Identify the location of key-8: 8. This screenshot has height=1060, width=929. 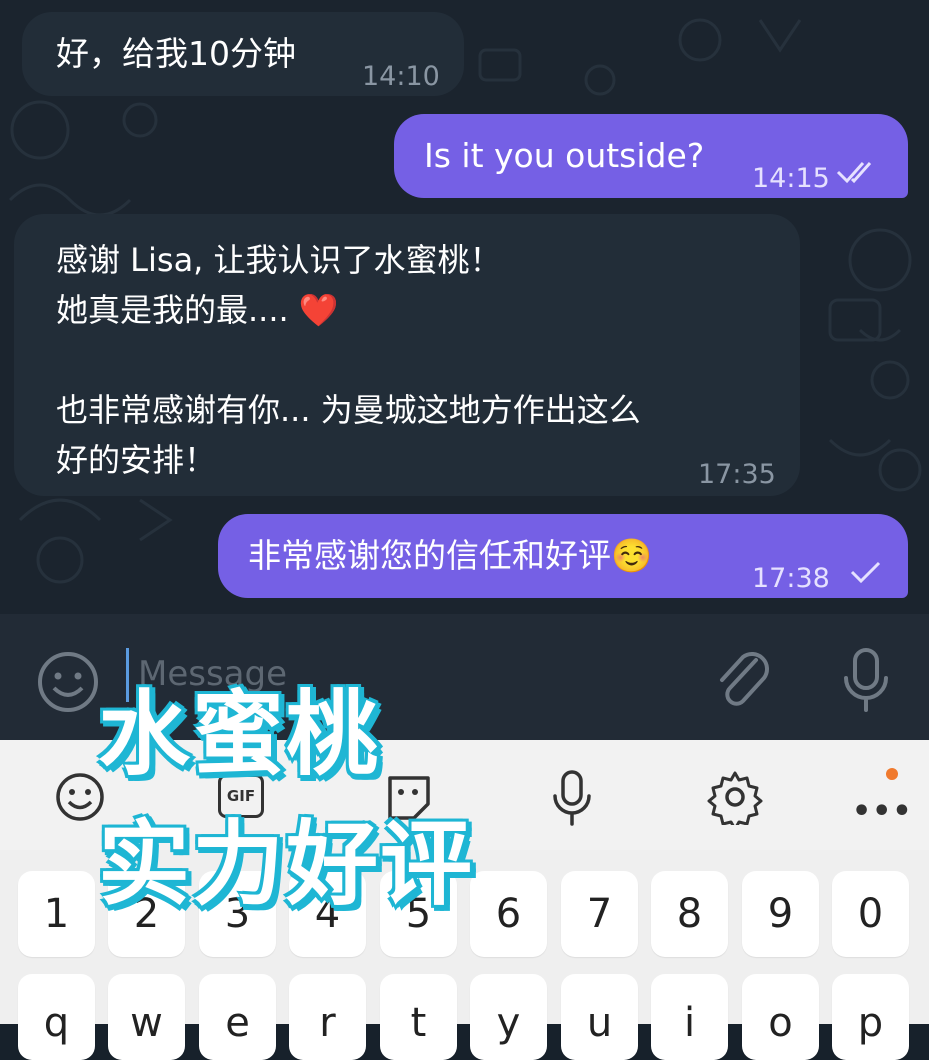
(689, 914).